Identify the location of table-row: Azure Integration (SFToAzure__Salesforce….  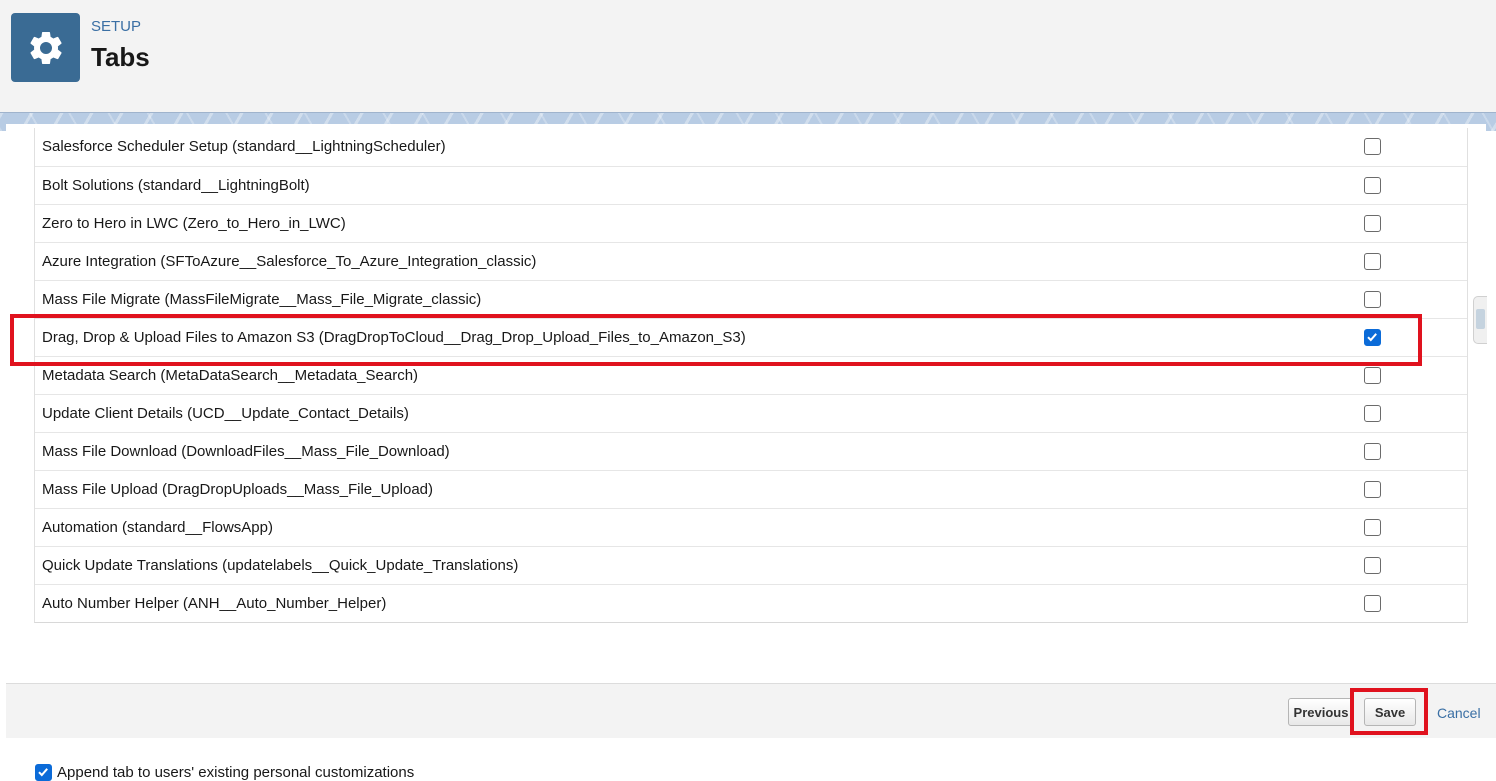
(751, 261).